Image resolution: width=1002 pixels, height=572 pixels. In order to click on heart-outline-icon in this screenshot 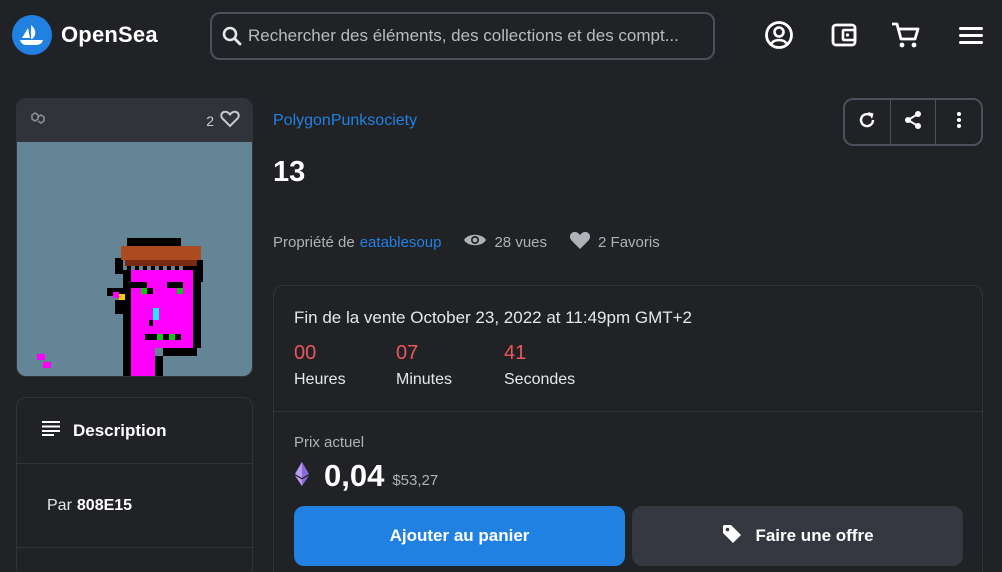, I will do `click(230, 120)`.